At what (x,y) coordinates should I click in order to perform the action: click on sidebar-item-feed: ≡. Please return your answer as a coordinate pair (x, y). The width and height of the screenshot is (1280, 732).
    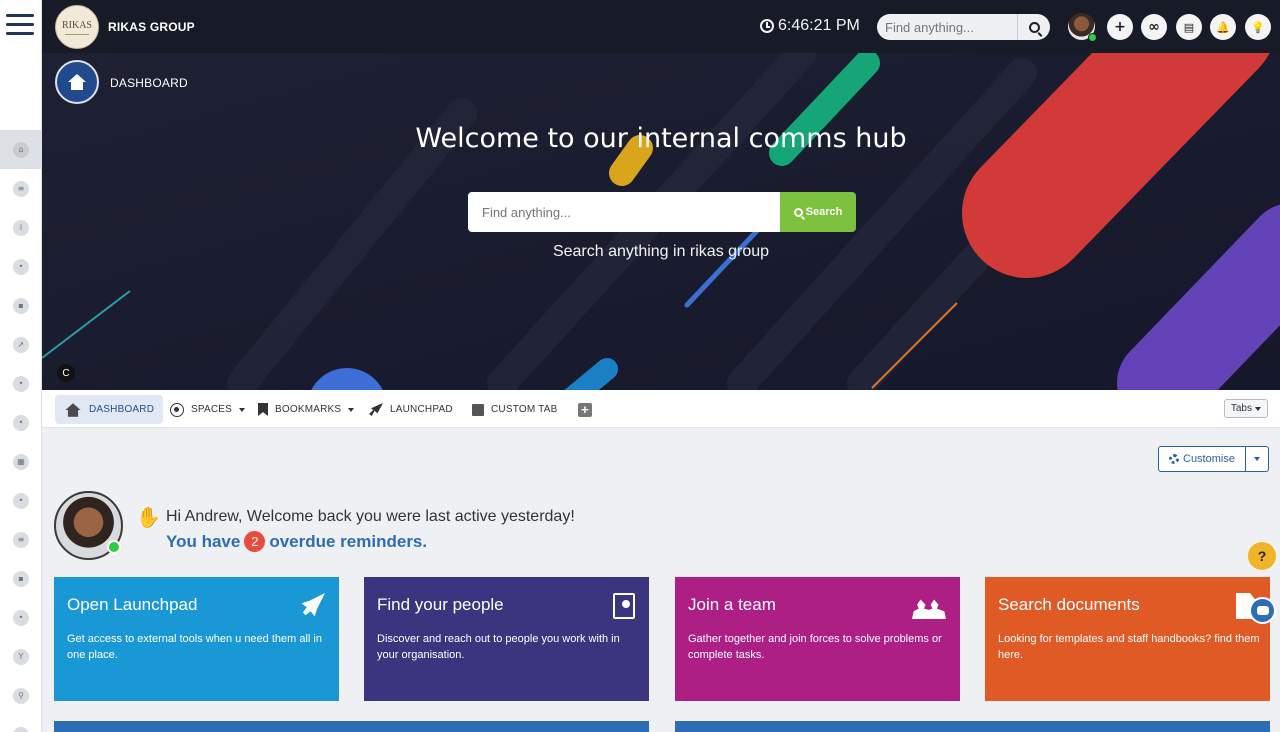
    Looking at the image, I should click on (21, 188).